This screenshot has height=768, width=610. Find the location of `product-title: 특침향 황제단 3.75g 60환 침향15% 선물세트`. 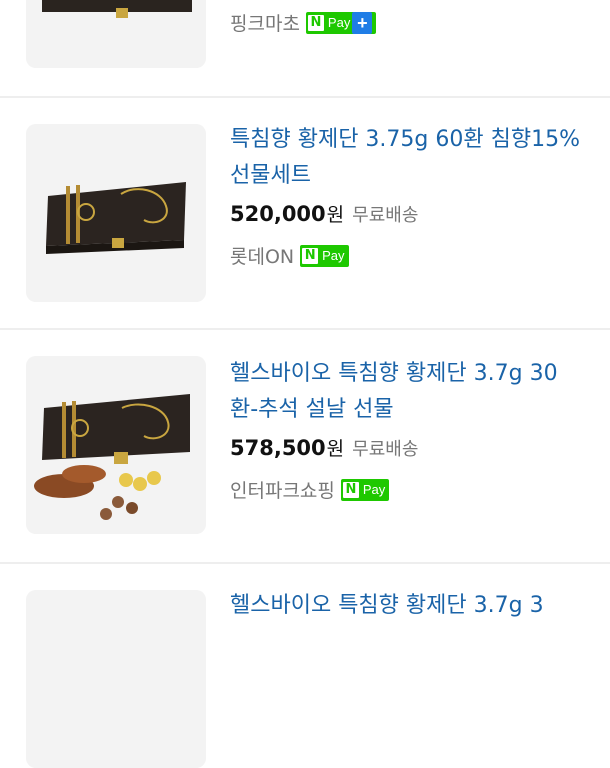

product-title: 특침향 황제단 3.75g 60환 침향15% 선물세트 is located at coordinates (405, 158).